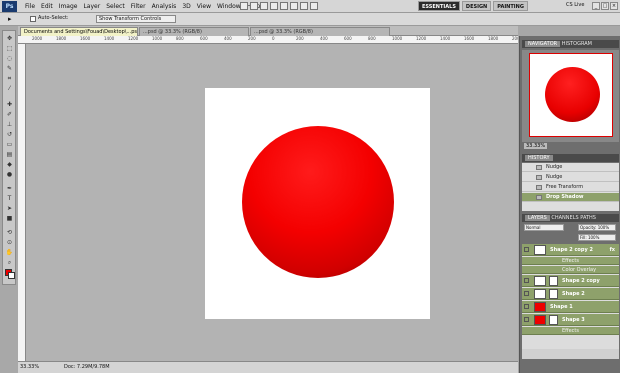  I want to click on move-tool-icon: ▸, so click(10, 19).